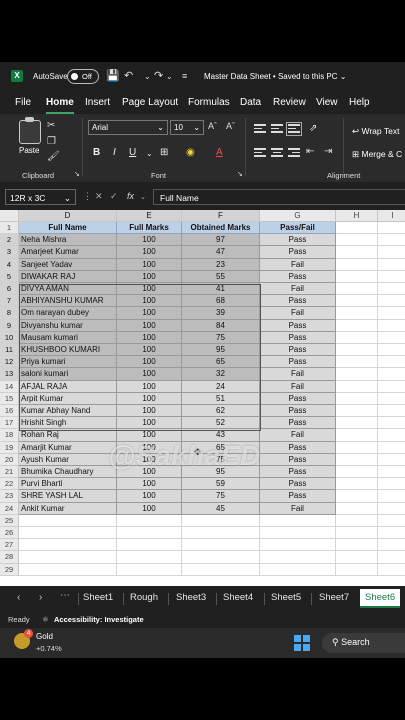 The height and width of the screenshot is (720, 405). Describe the element at coordinates (9, 362) in the screenshot. I see `row-header: 12` at that location.